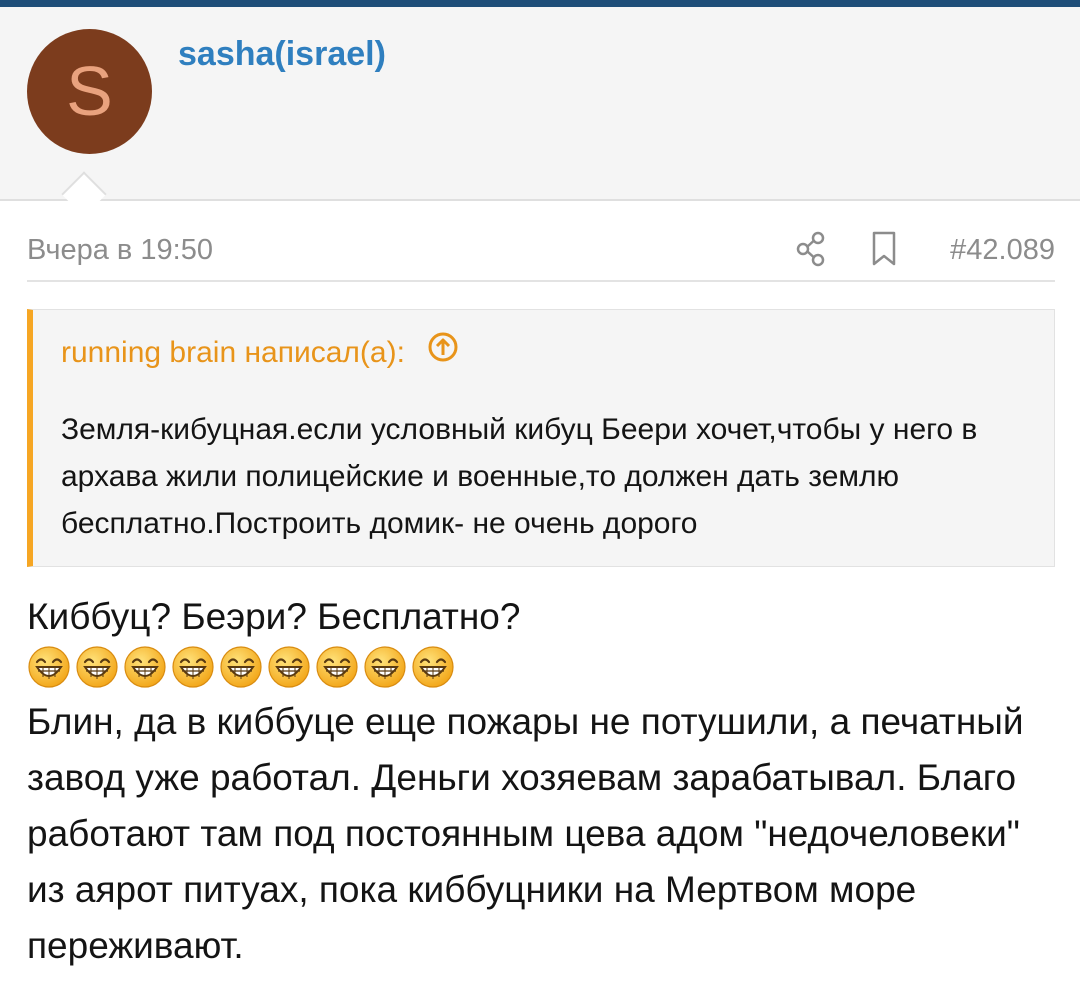  What do you see at coordinates (541, 251) in the screenshot?
I see `post-meta: Вчера в 19:50 #42.089` at bounding box center [541, 251].